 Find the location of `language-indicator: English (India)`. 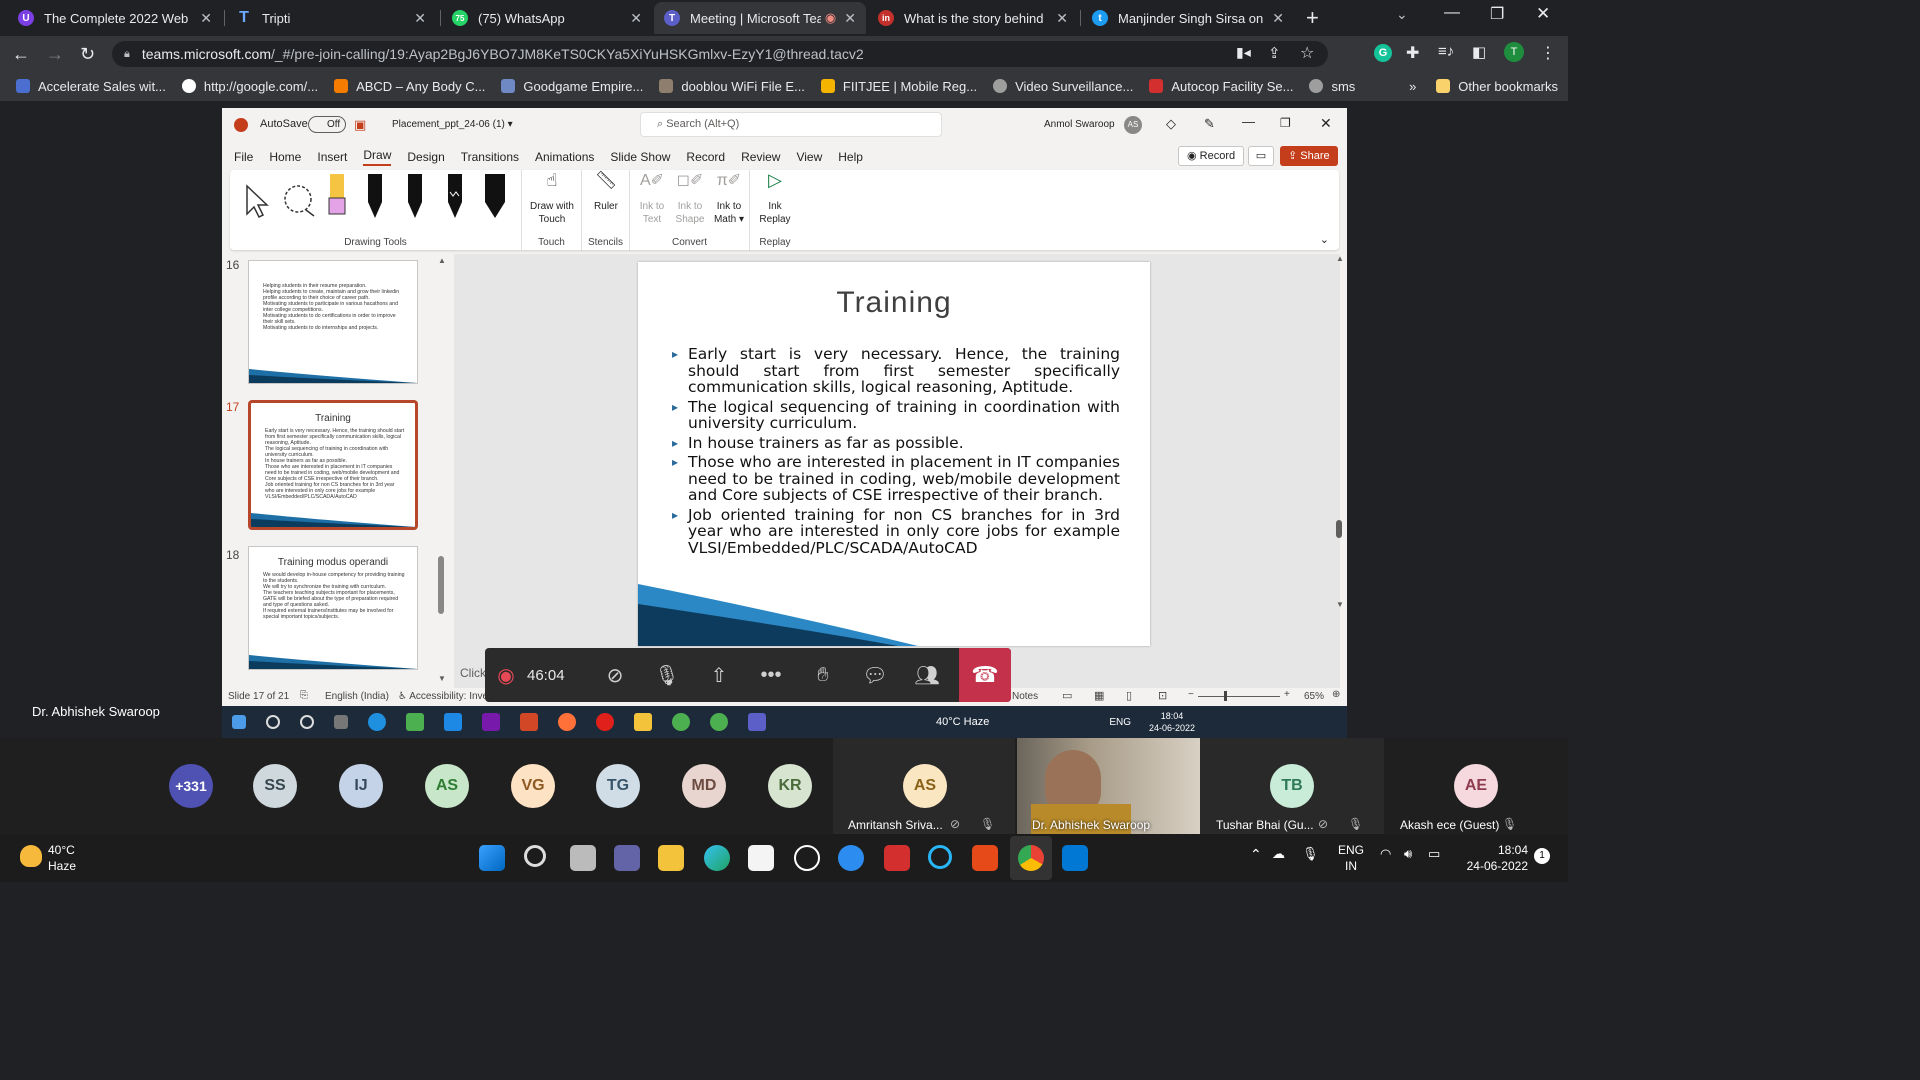

language-indicator: English (India) is located at coordinates (357, 696).